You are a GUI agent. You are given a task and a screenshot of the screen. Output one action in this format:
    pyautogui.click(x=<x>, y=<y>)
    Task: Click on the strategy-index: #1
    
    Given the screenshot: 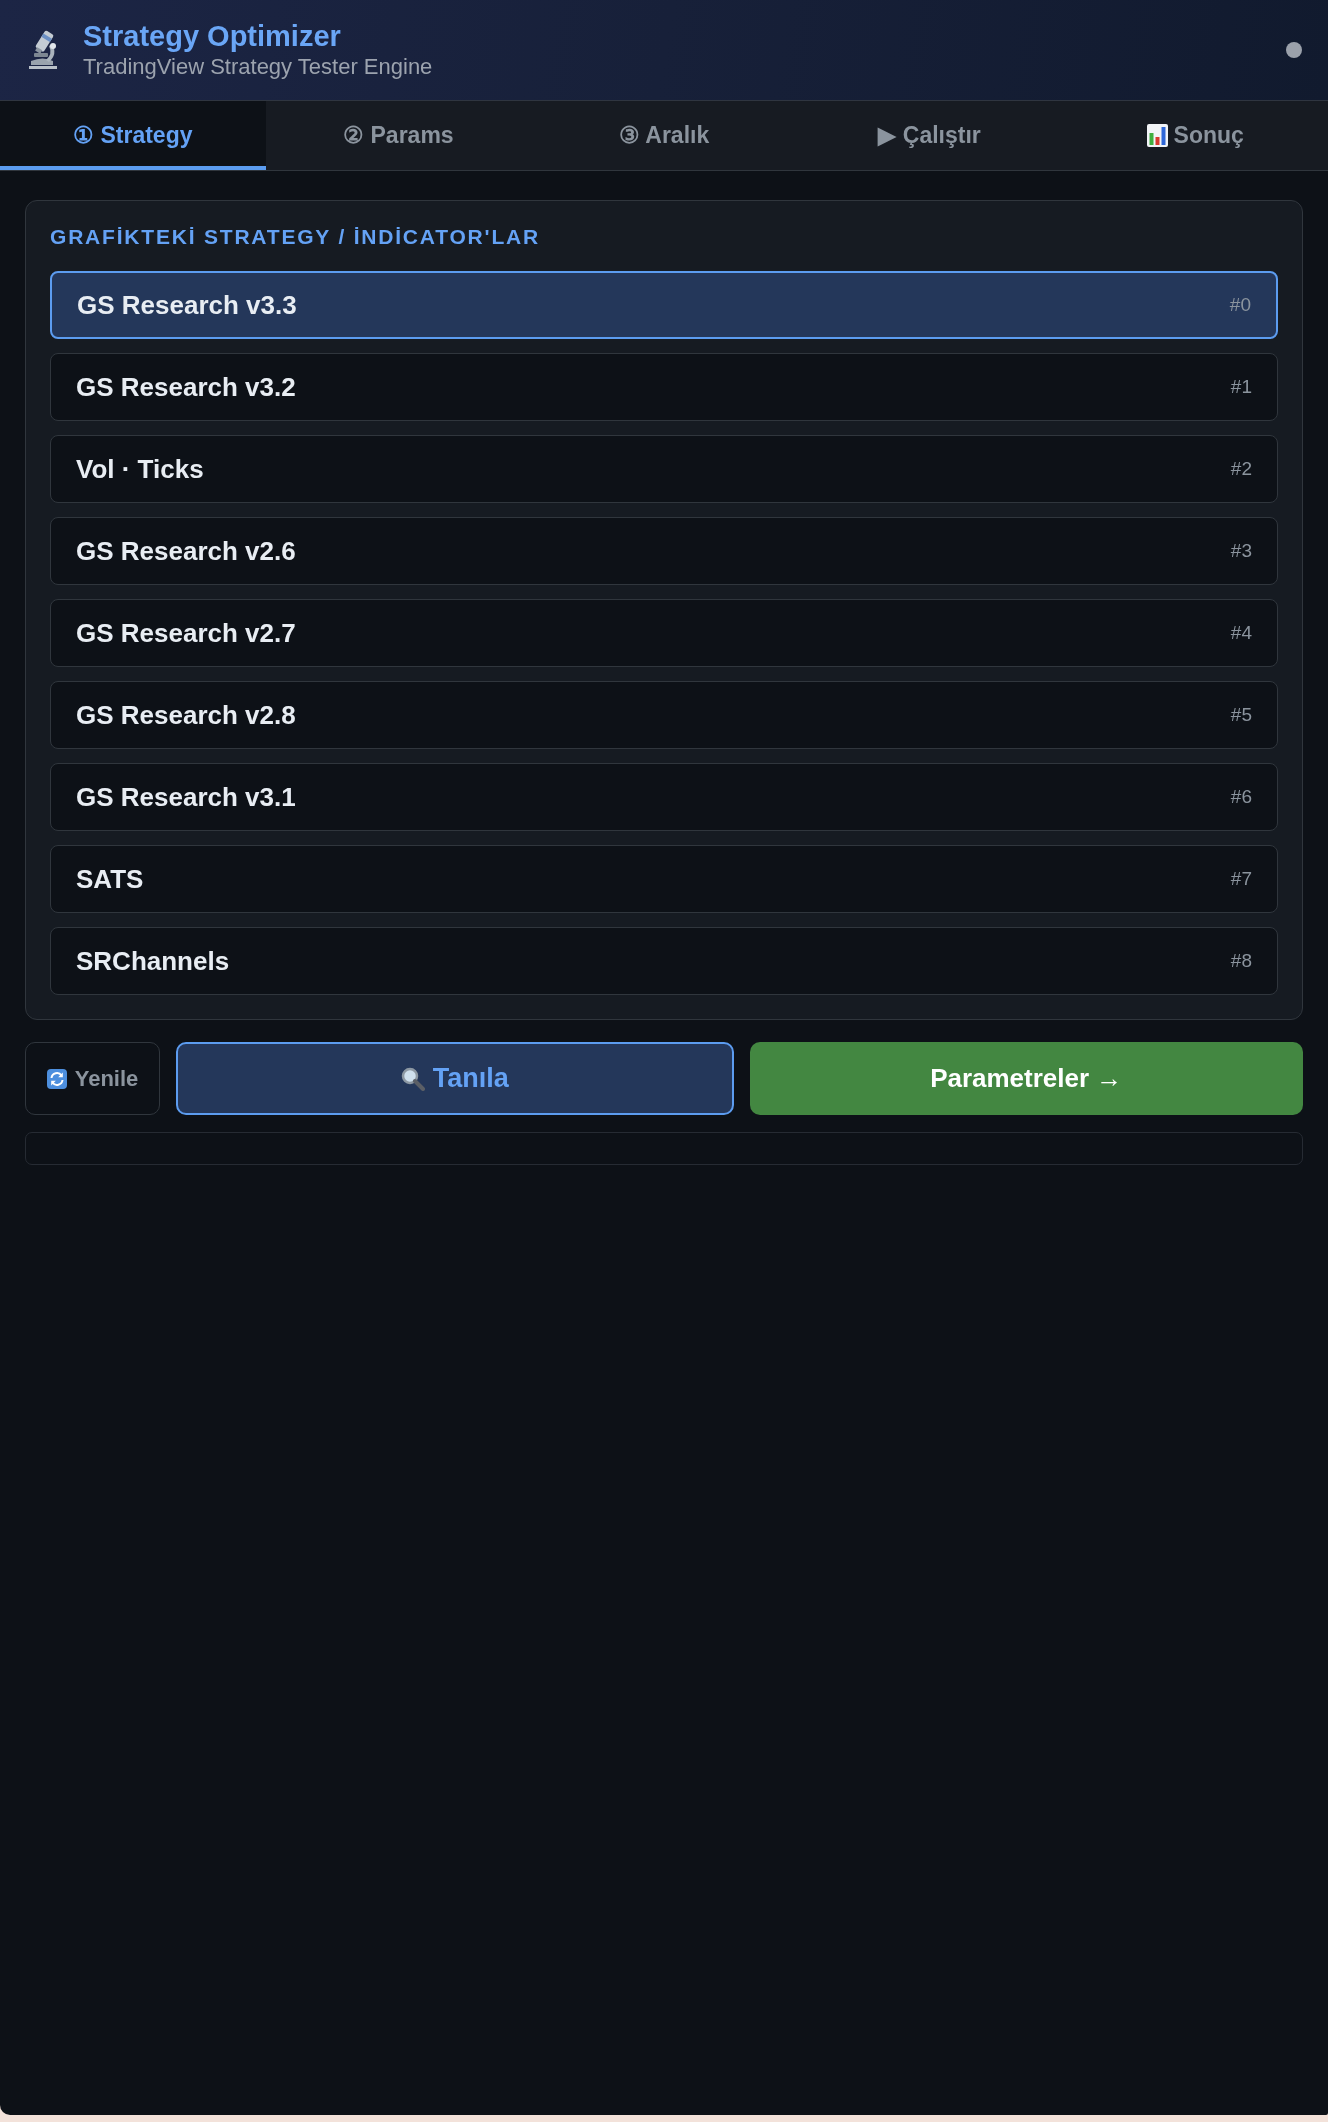 What is the action you would take?
    pyautogui.click(x=1241, y=387)
    